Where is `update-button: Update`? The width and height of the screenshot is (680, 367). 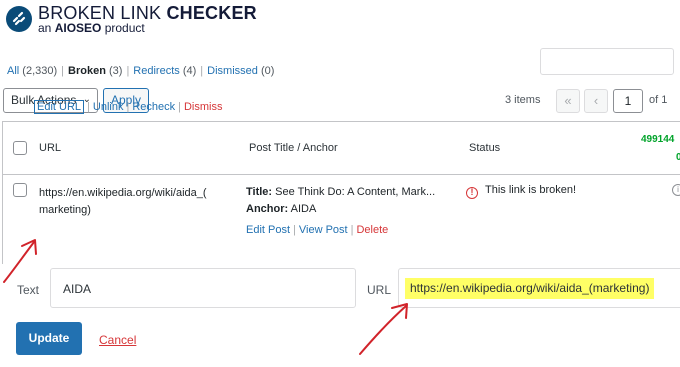 update-button: Update is located at coordinates (49, 338).